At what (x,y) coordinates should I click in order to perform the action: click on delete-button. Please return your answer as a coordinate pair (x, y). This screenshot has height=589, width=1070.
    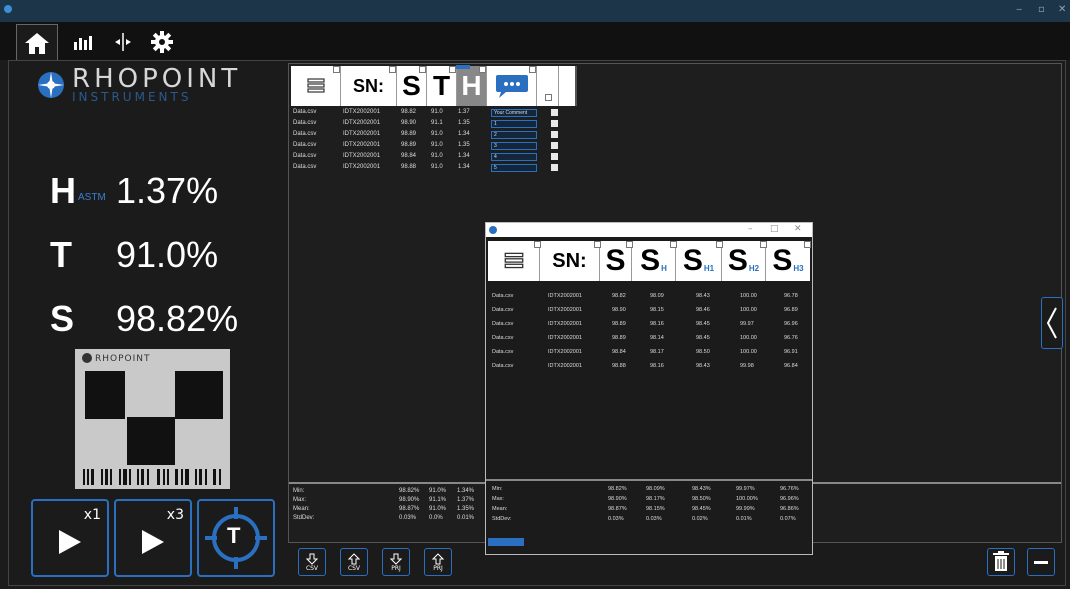
    Looking at the image, I should click on (1001, 562).